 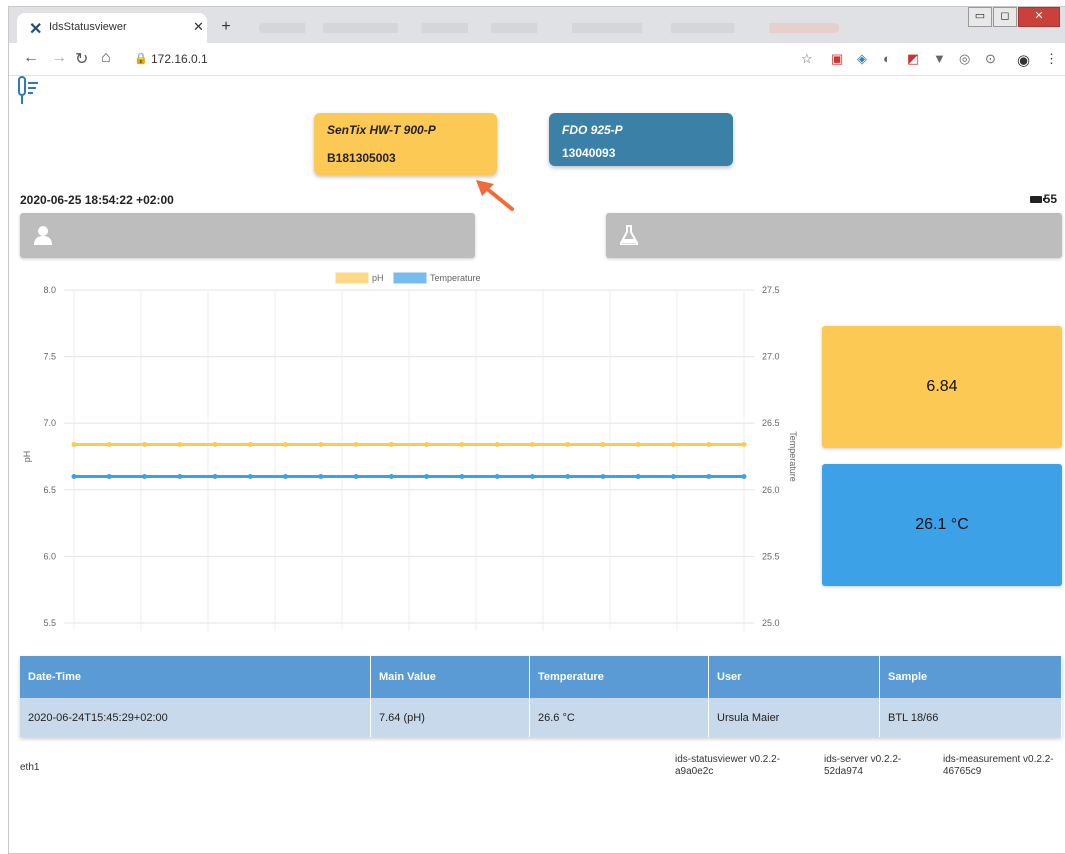 I want to click on y2-tick-label: 27.5, so click(x=771, y=290).